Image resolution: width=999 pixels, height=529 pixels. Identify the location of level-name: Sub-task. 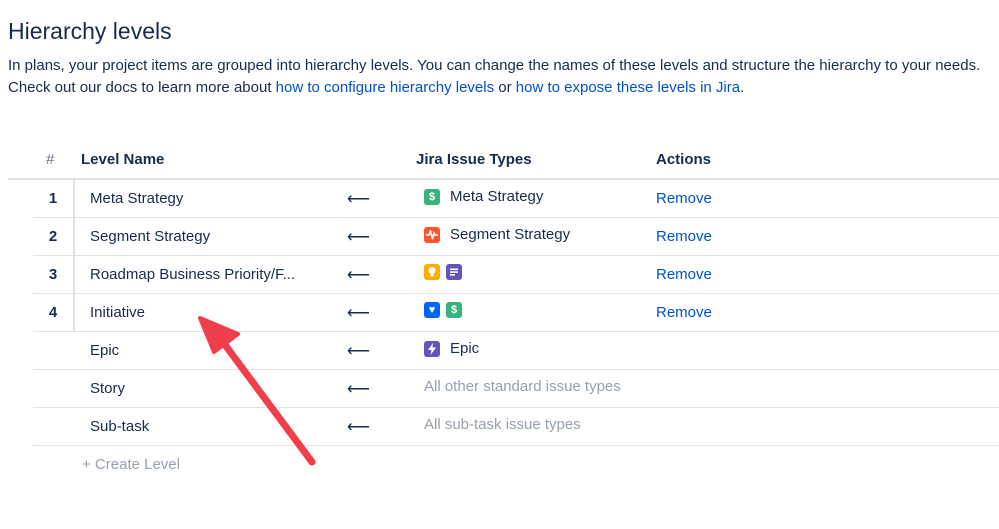
(120, 426).